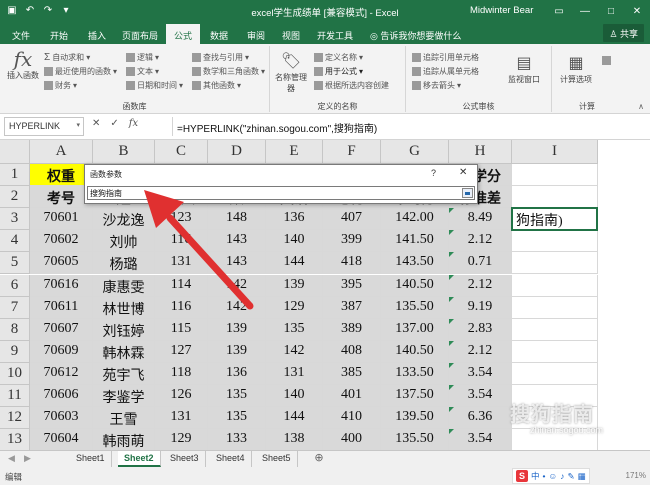  What do you see at coordinates (237, 418) in the screenshot?
I see `cell-d12: 135` at bounding box center [237, 418].